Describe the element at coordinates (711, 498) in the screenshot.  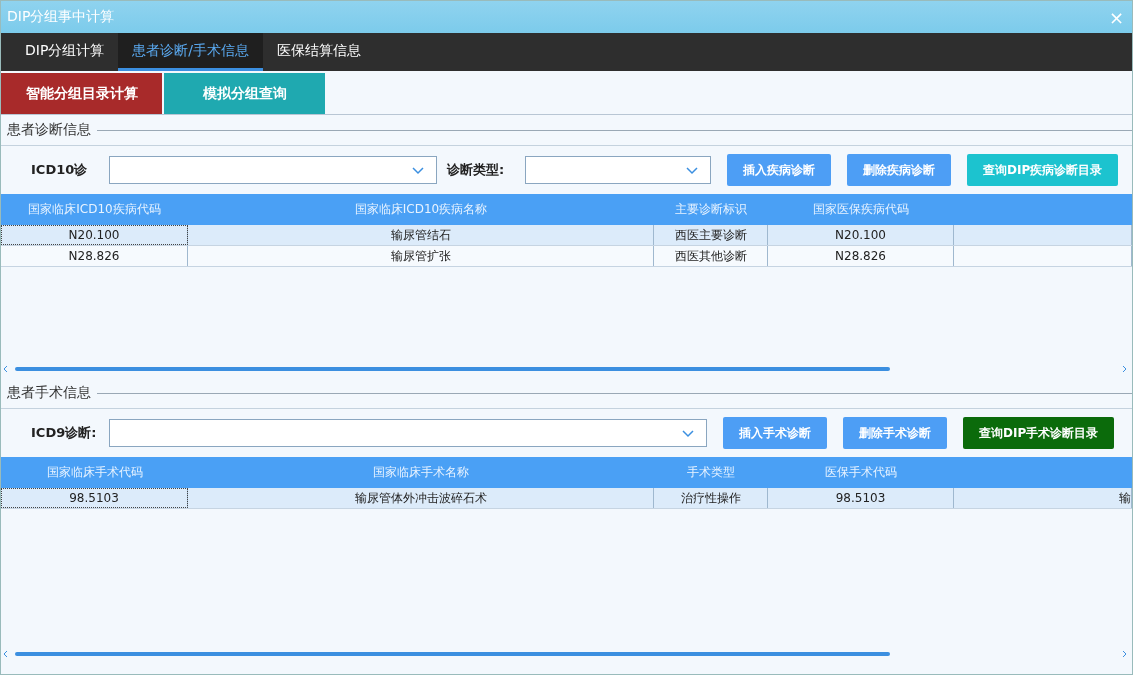
I see `table-cell: 治疗性操作` at that location.